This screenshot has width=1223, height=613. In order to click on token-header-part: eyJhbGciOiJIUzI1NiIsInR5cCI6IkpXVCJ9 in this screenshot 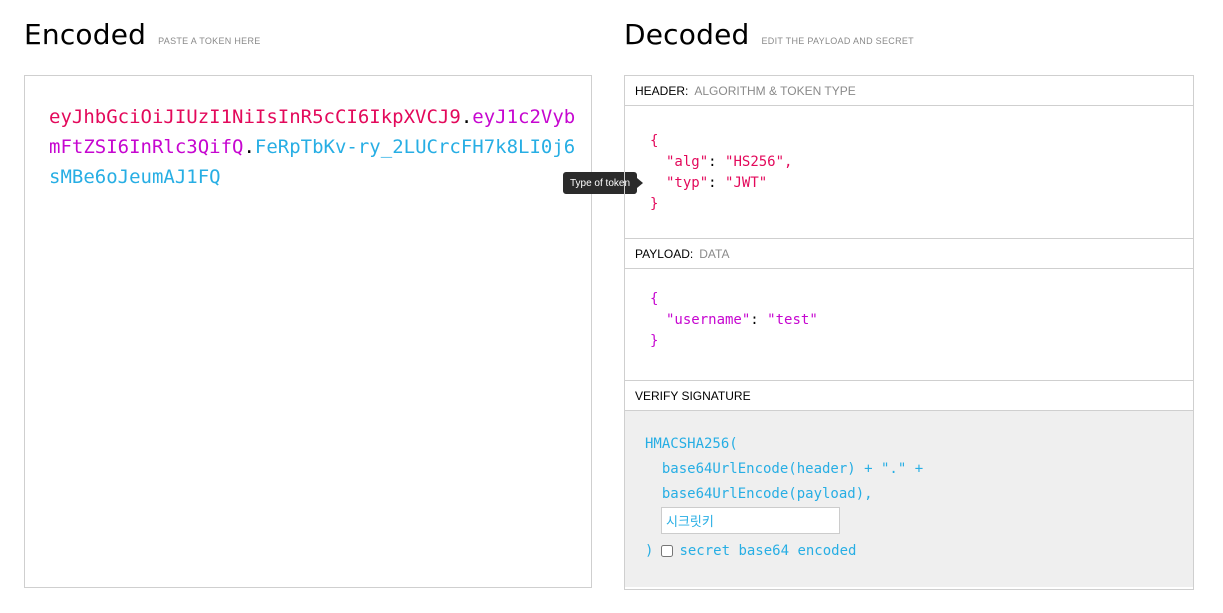, I will do `click(255, 117)`.